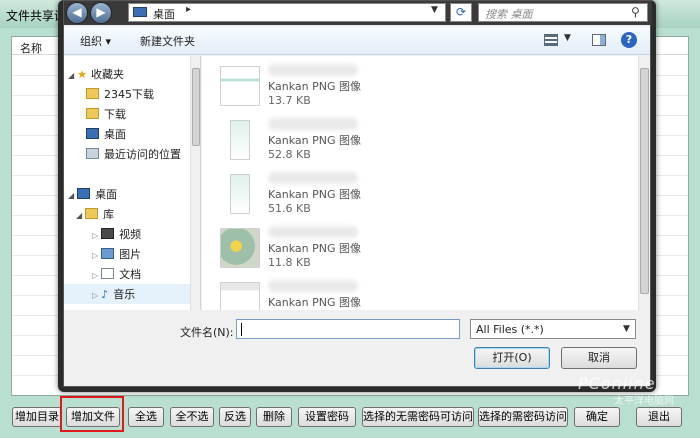 This screenshot has height=438, width=700. Describe the element at coordinates (553, 329) in the screenshot. I see `file-type-select: All Files (*.*) ▼` at that location.